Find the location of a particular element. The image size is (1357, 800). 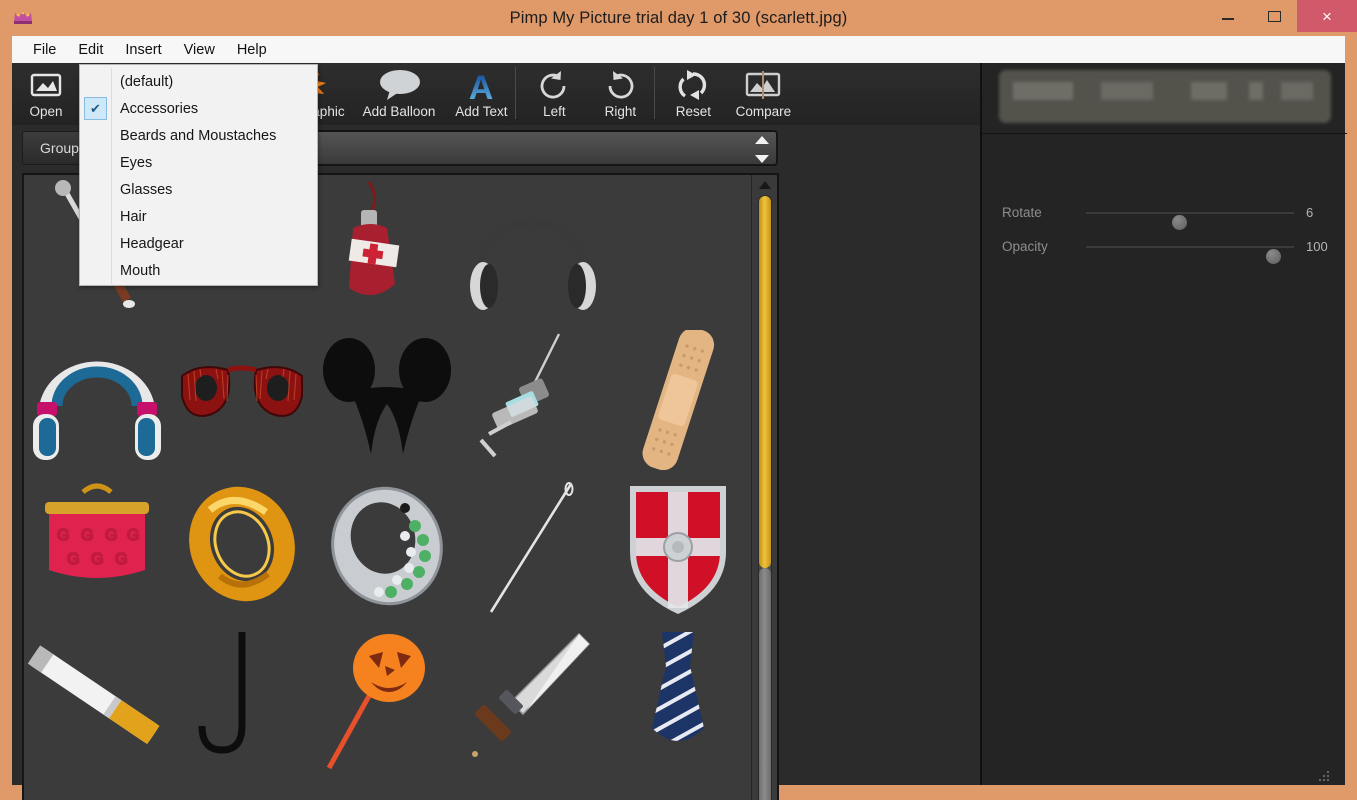

gallery-item-black-headphones is located at coordinates (533, 250).